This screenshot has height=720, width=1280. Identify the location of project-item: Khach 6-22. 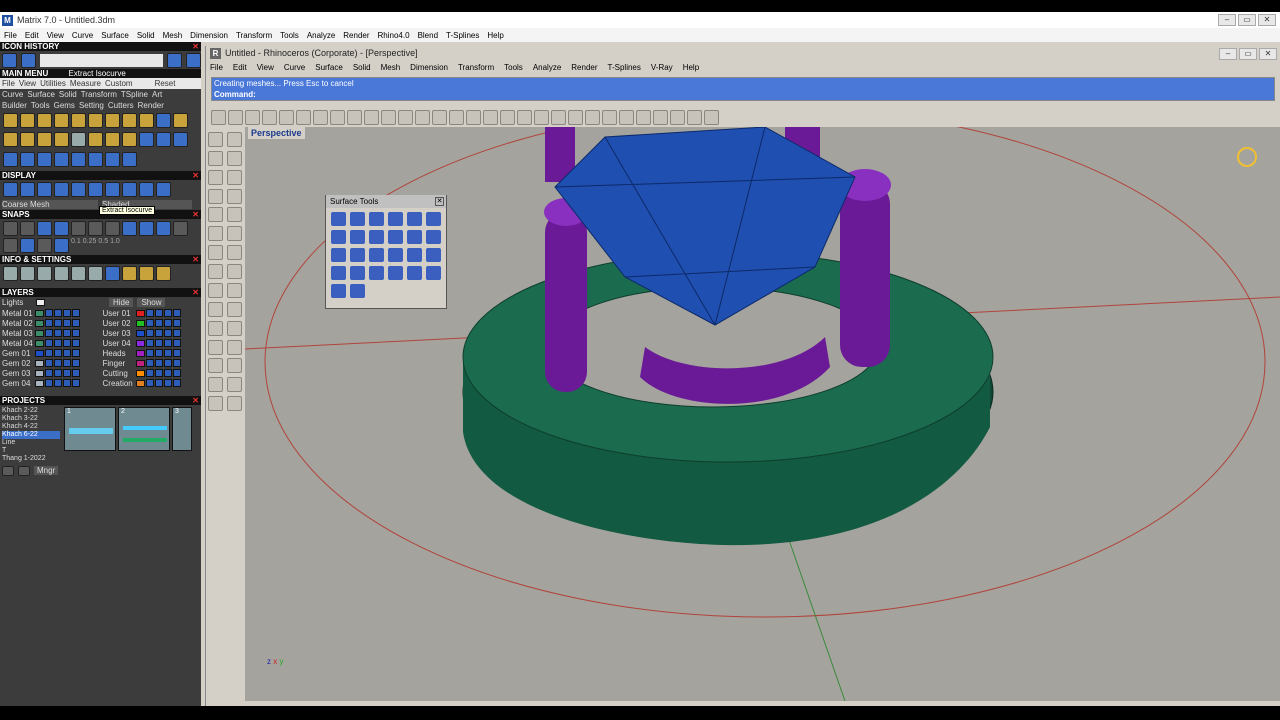
(31, 435).